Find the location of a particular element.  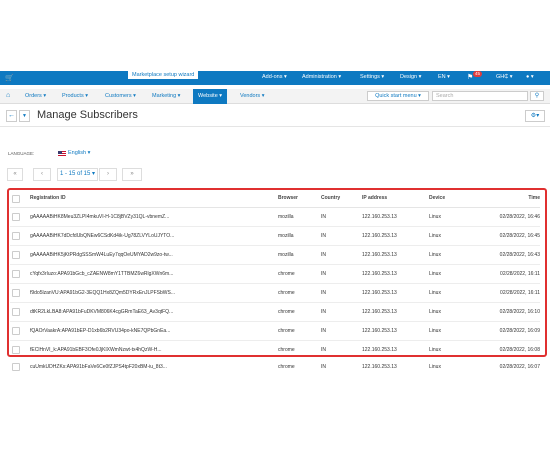

language-label: LANGUAGE: is located at coordinates (21, 153).